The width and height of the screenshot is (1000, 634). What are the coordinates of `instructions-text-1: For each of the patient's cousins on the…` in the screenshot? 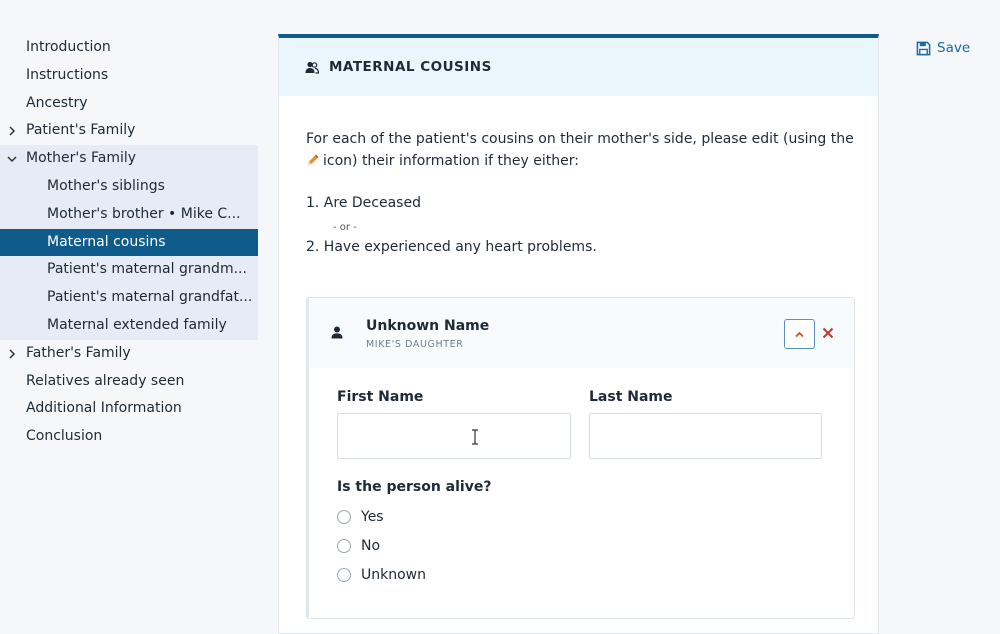 It's located at (580, 139).